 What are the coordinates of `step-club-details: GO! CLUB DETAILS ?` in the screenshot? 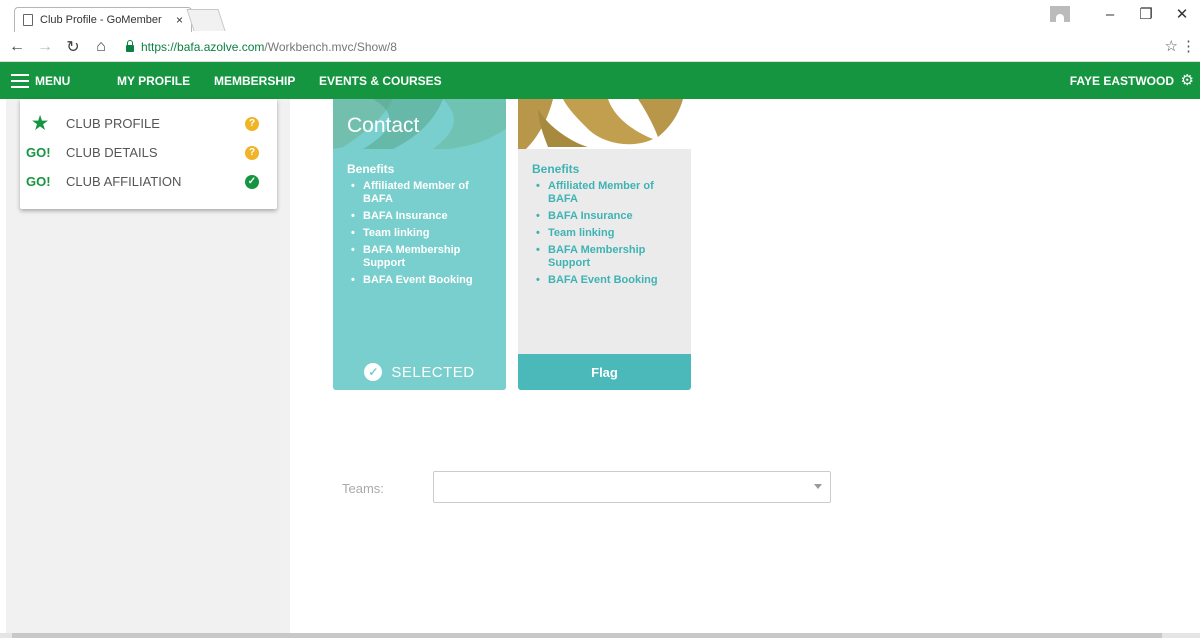 It's located at (148, 152).